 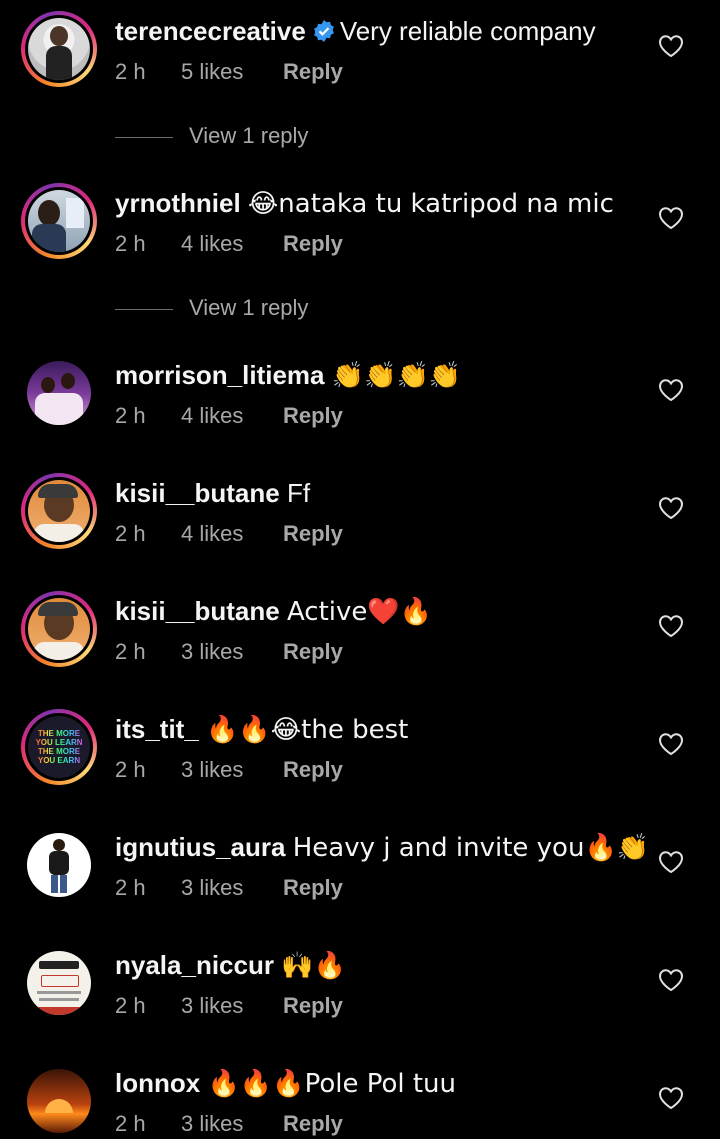 I want to click on comment-username: nyala_niccur, so click(x=194, y=965).